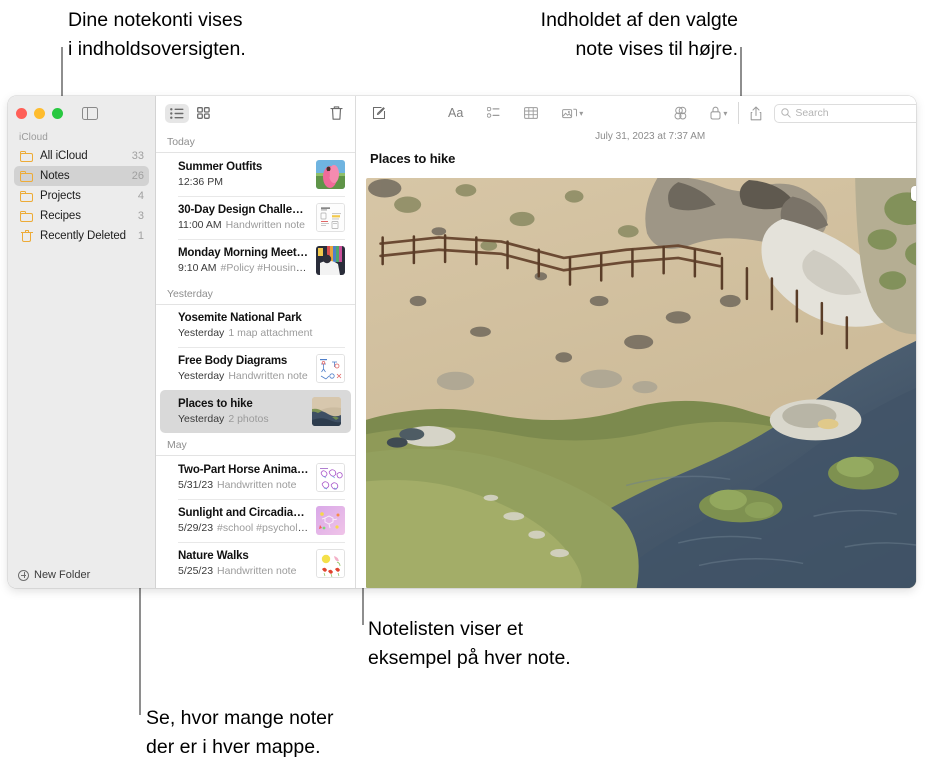  What do you see at coordinates (248, 419) in the screenshot?
I see `note-subtitle: 2 photos` at bounding box center [248, 419].